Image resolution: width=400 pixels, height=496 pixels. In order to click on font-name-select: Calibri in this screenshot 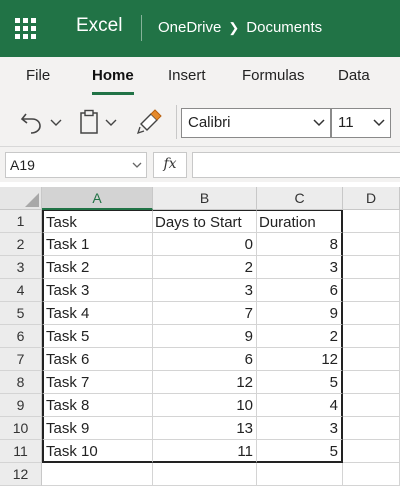, I will do `click(256, 123)`.